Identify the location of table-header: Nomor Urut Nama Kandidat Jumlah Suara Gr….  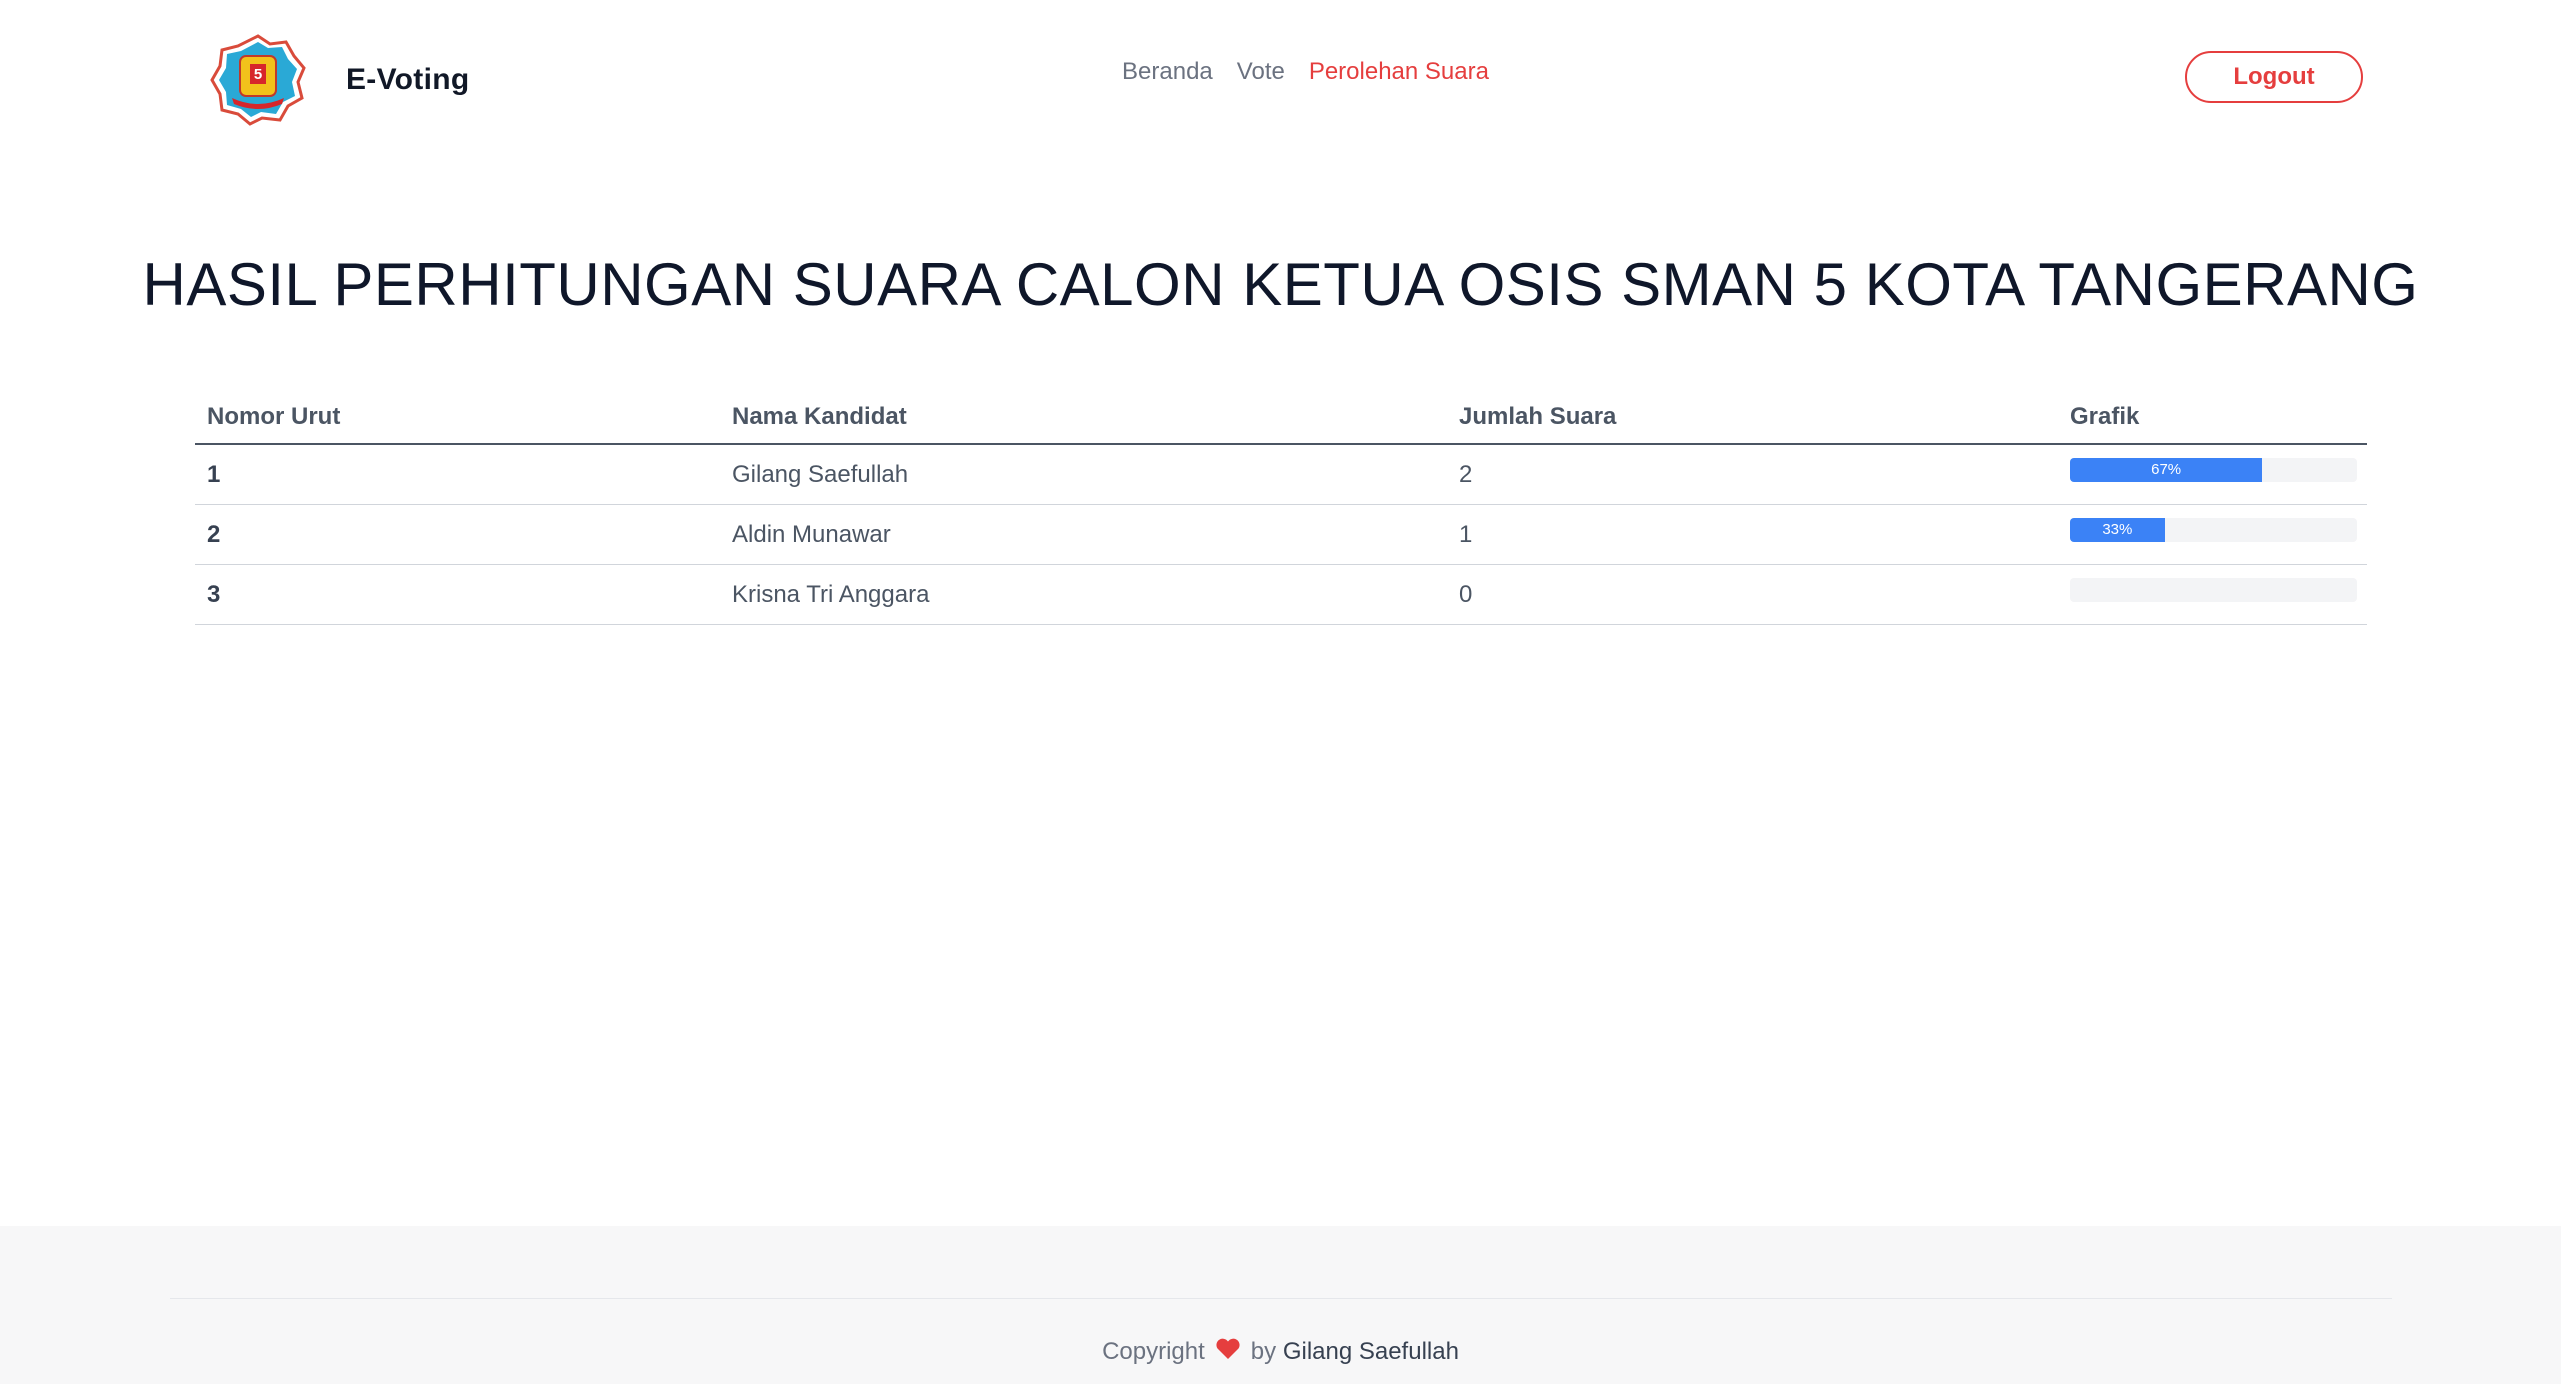
(1281, 417).